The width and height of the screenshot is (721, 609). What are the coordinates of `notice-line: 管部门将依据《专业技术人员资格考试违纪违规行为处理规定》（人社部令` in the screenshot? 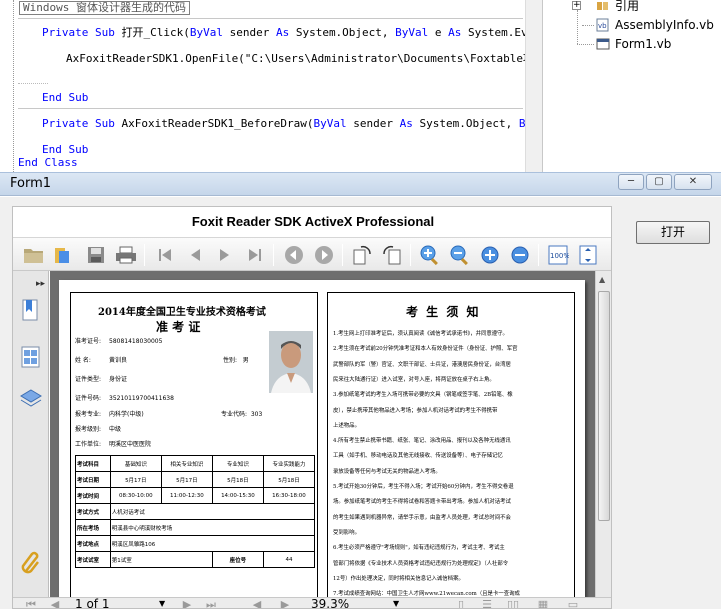 It's located at (421, 563).